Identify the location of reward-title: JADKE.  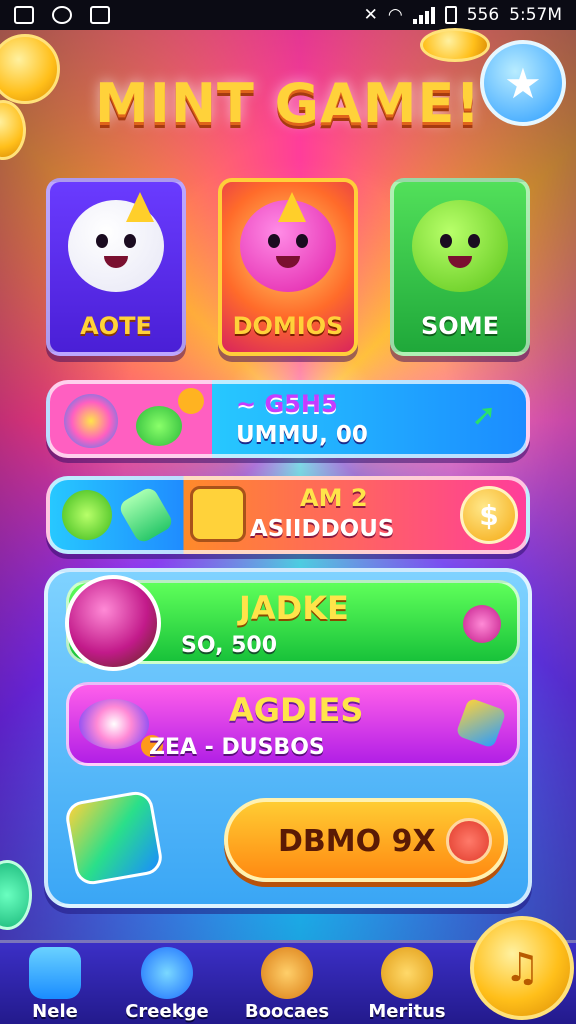
(294, 608).